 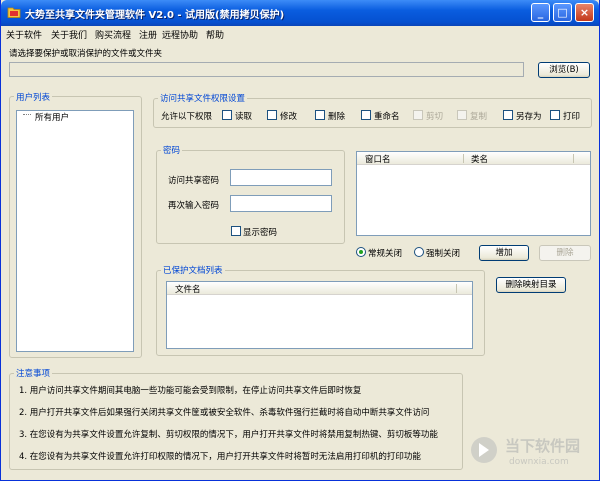 I want to click on permissions-title: 访问共享文件权限设置, so click(x=203, y=98).